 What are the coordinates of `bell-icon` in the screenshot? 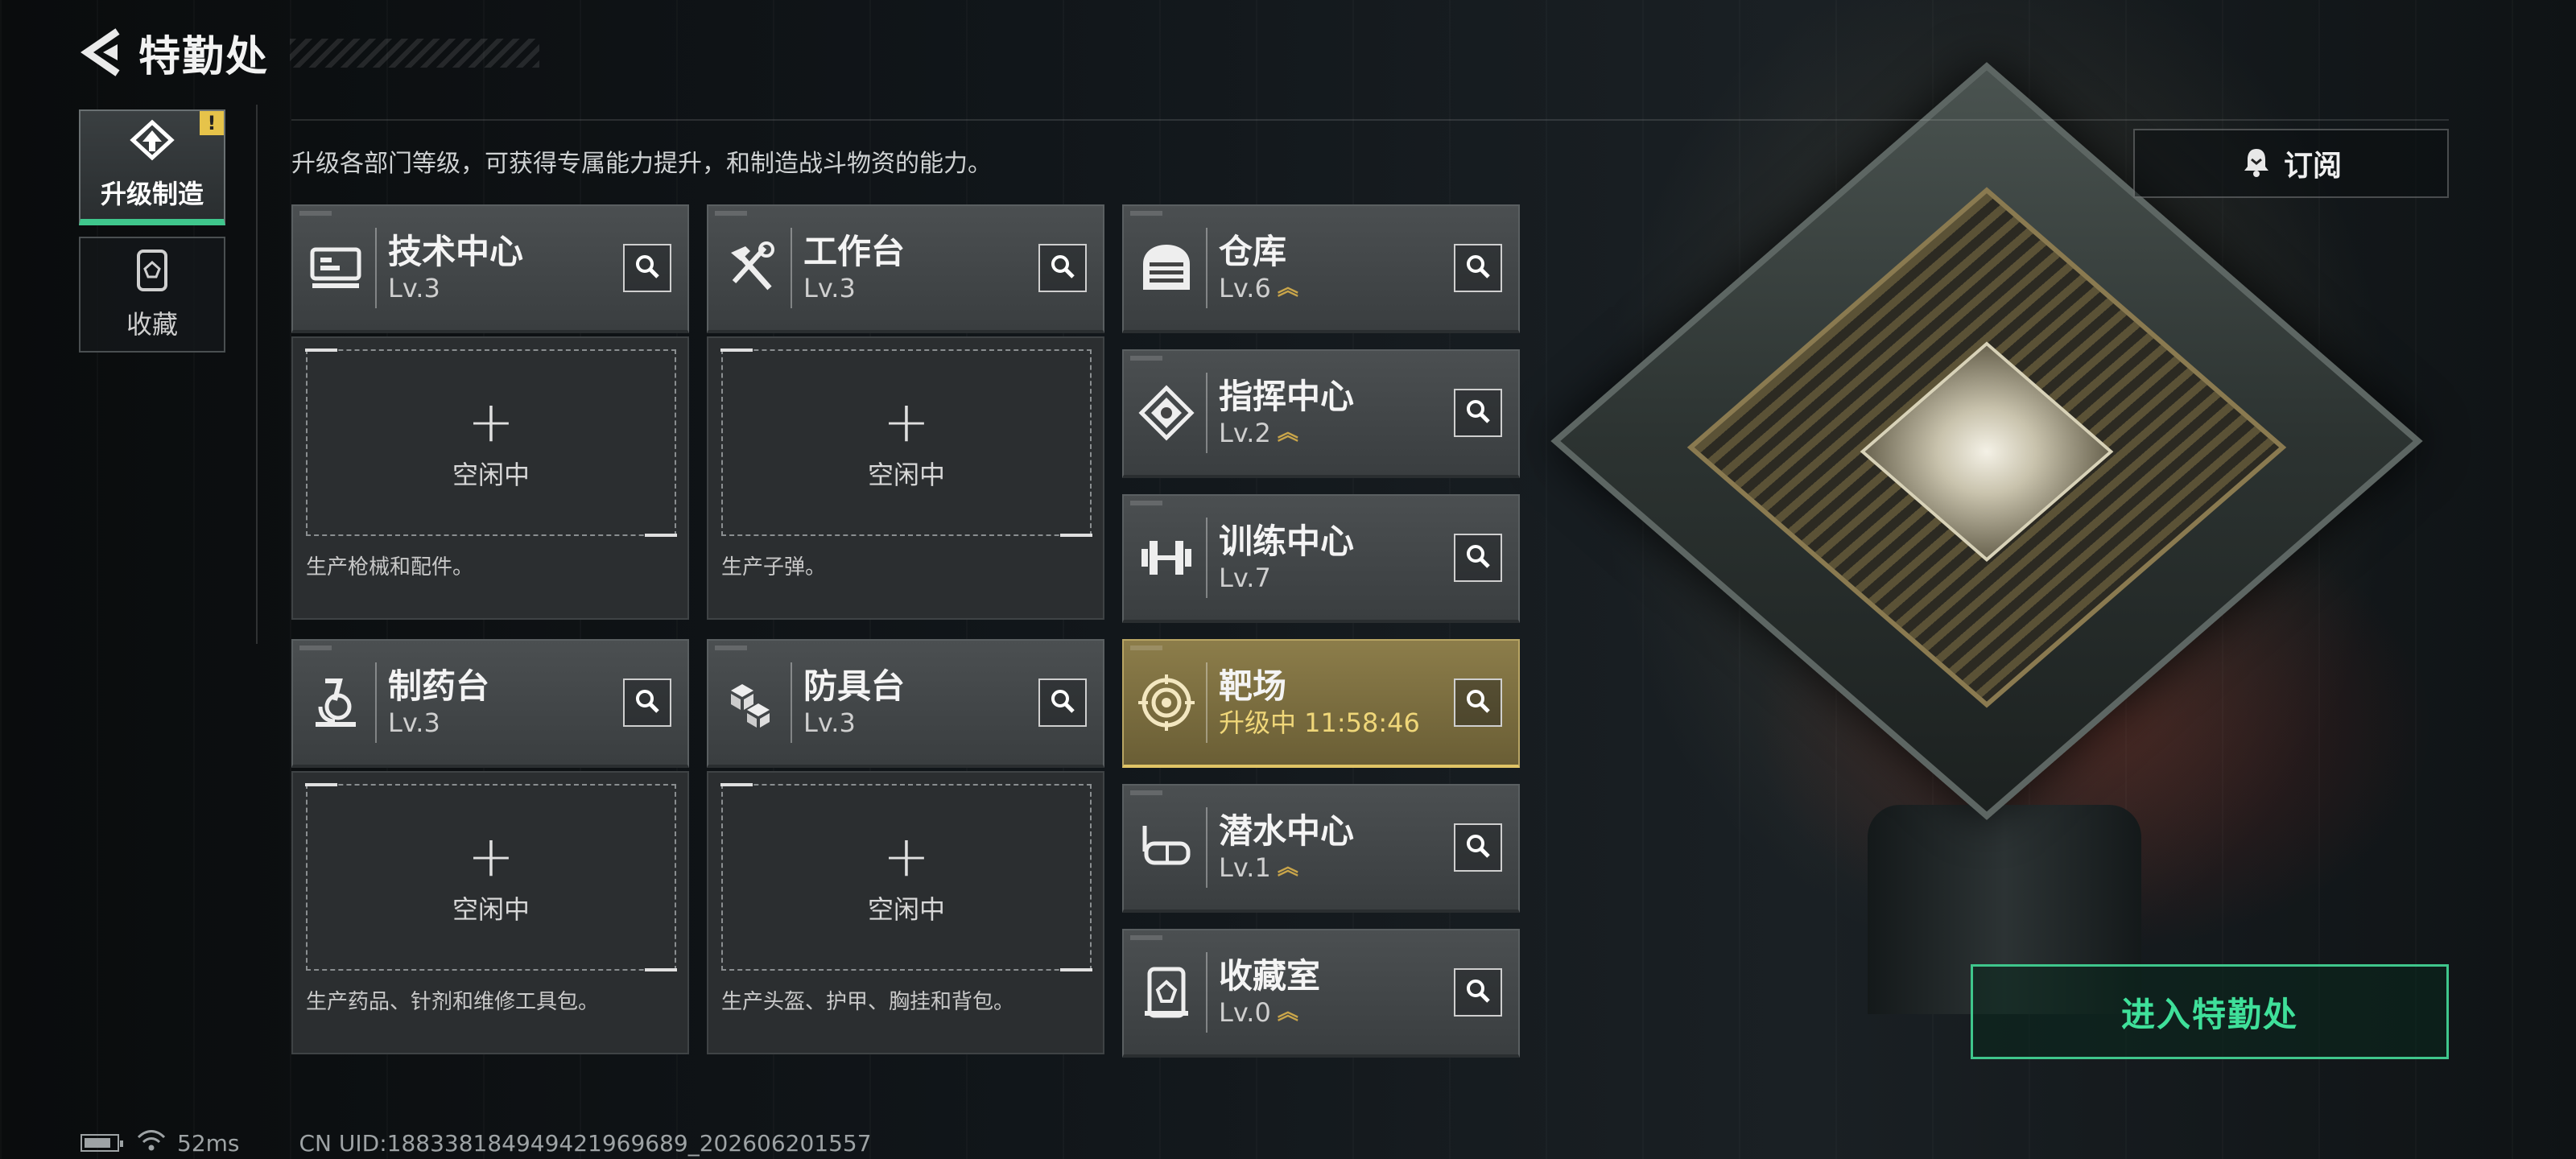 It's located at (2256, 163).